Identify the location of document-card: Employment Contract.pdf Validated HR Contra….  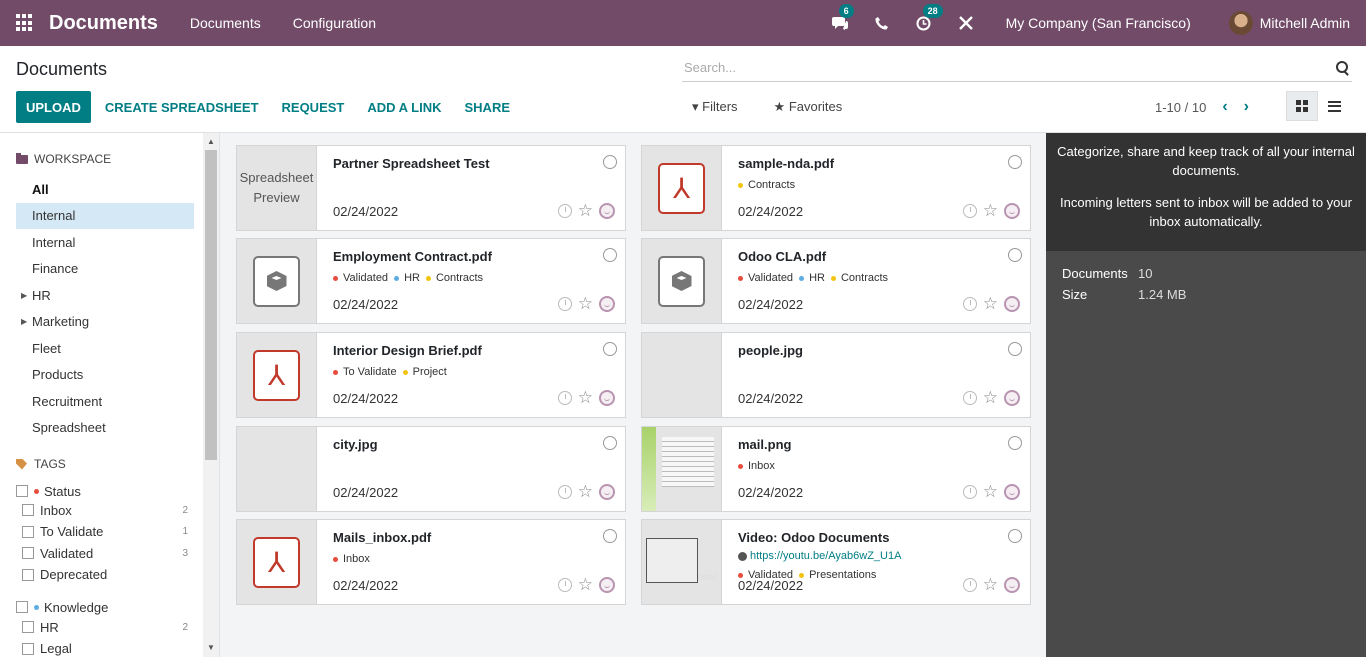
(431, 281).